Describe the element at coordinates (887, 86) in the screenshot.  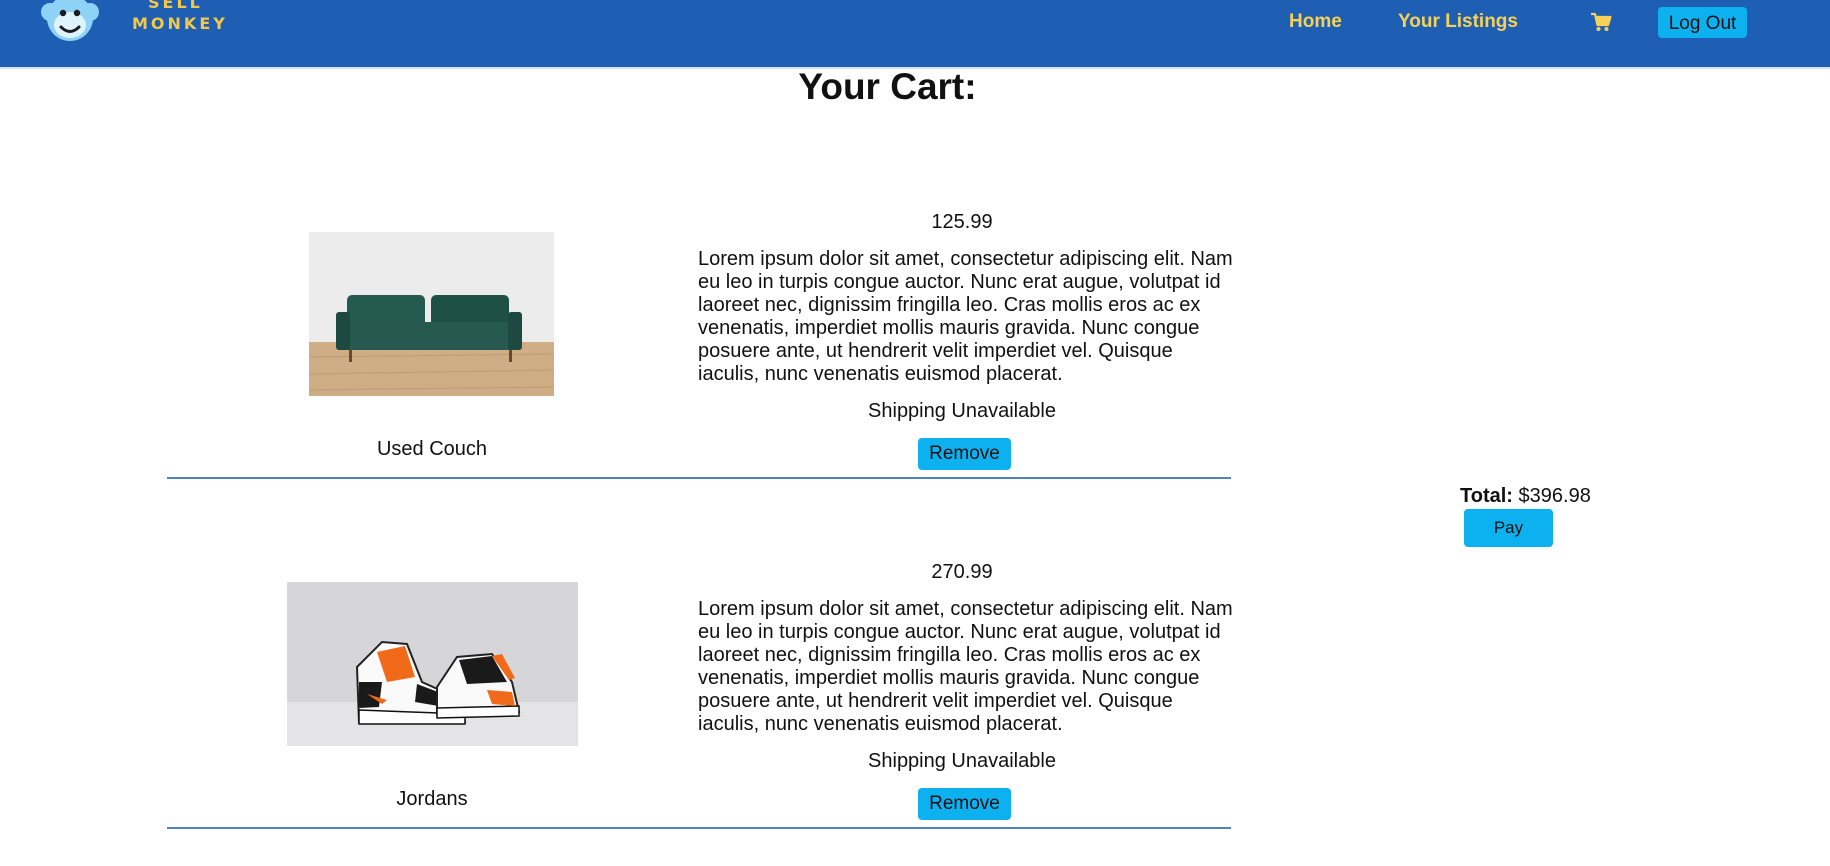
I see `page-title: Your Cart:` at that location.